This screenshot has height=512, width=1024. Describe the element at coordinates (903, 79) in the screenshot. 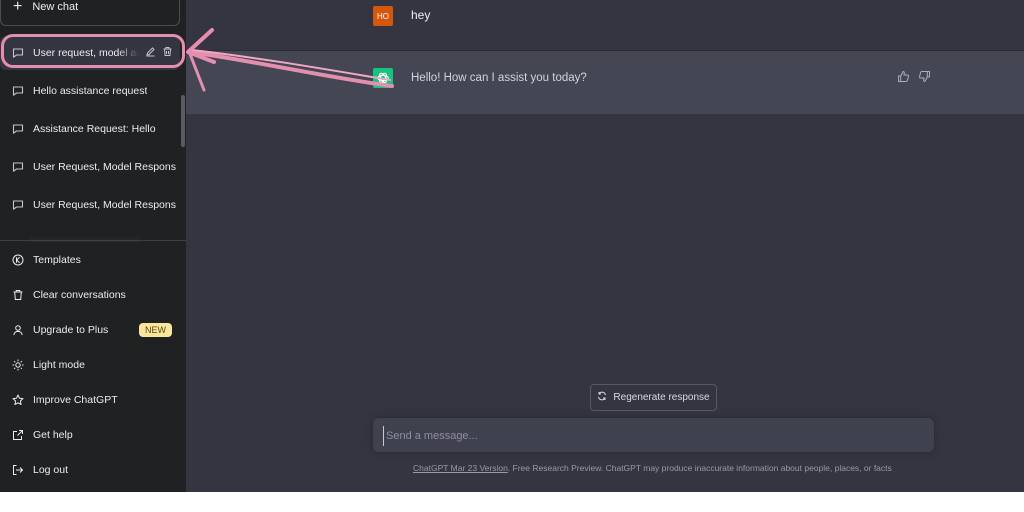

I see `thumbs-up-icon` at that location.